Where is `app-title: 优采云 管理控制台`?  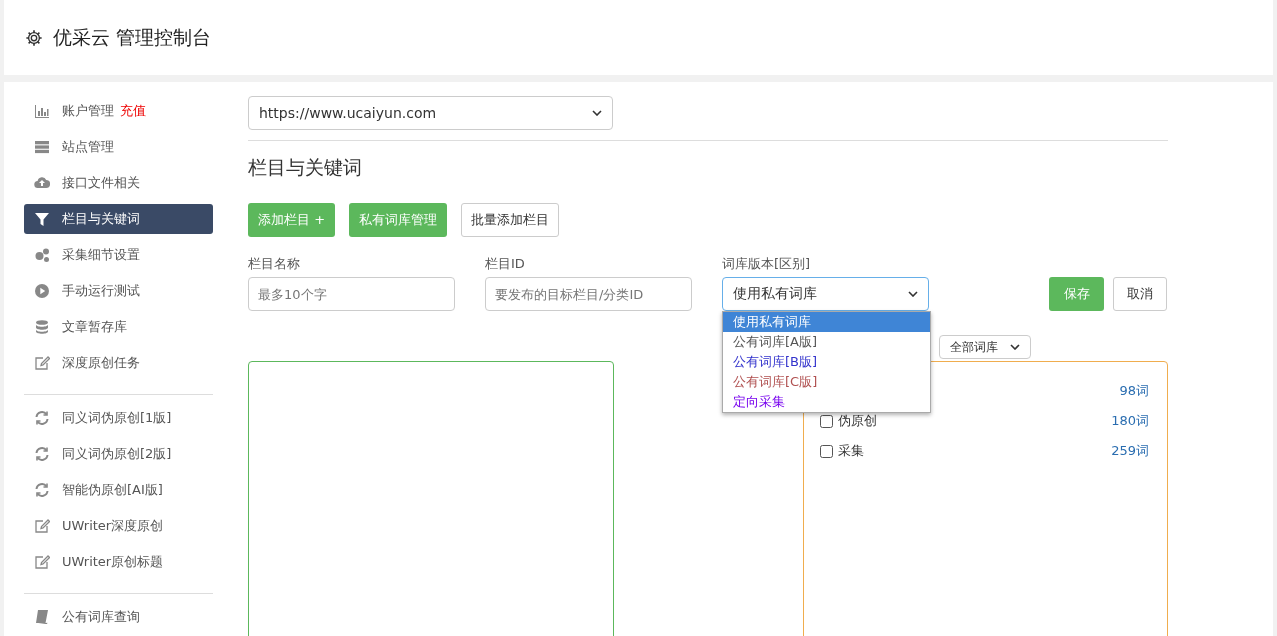
app-title: 优采云 管理控制台 is located at coordinates (132, 37).